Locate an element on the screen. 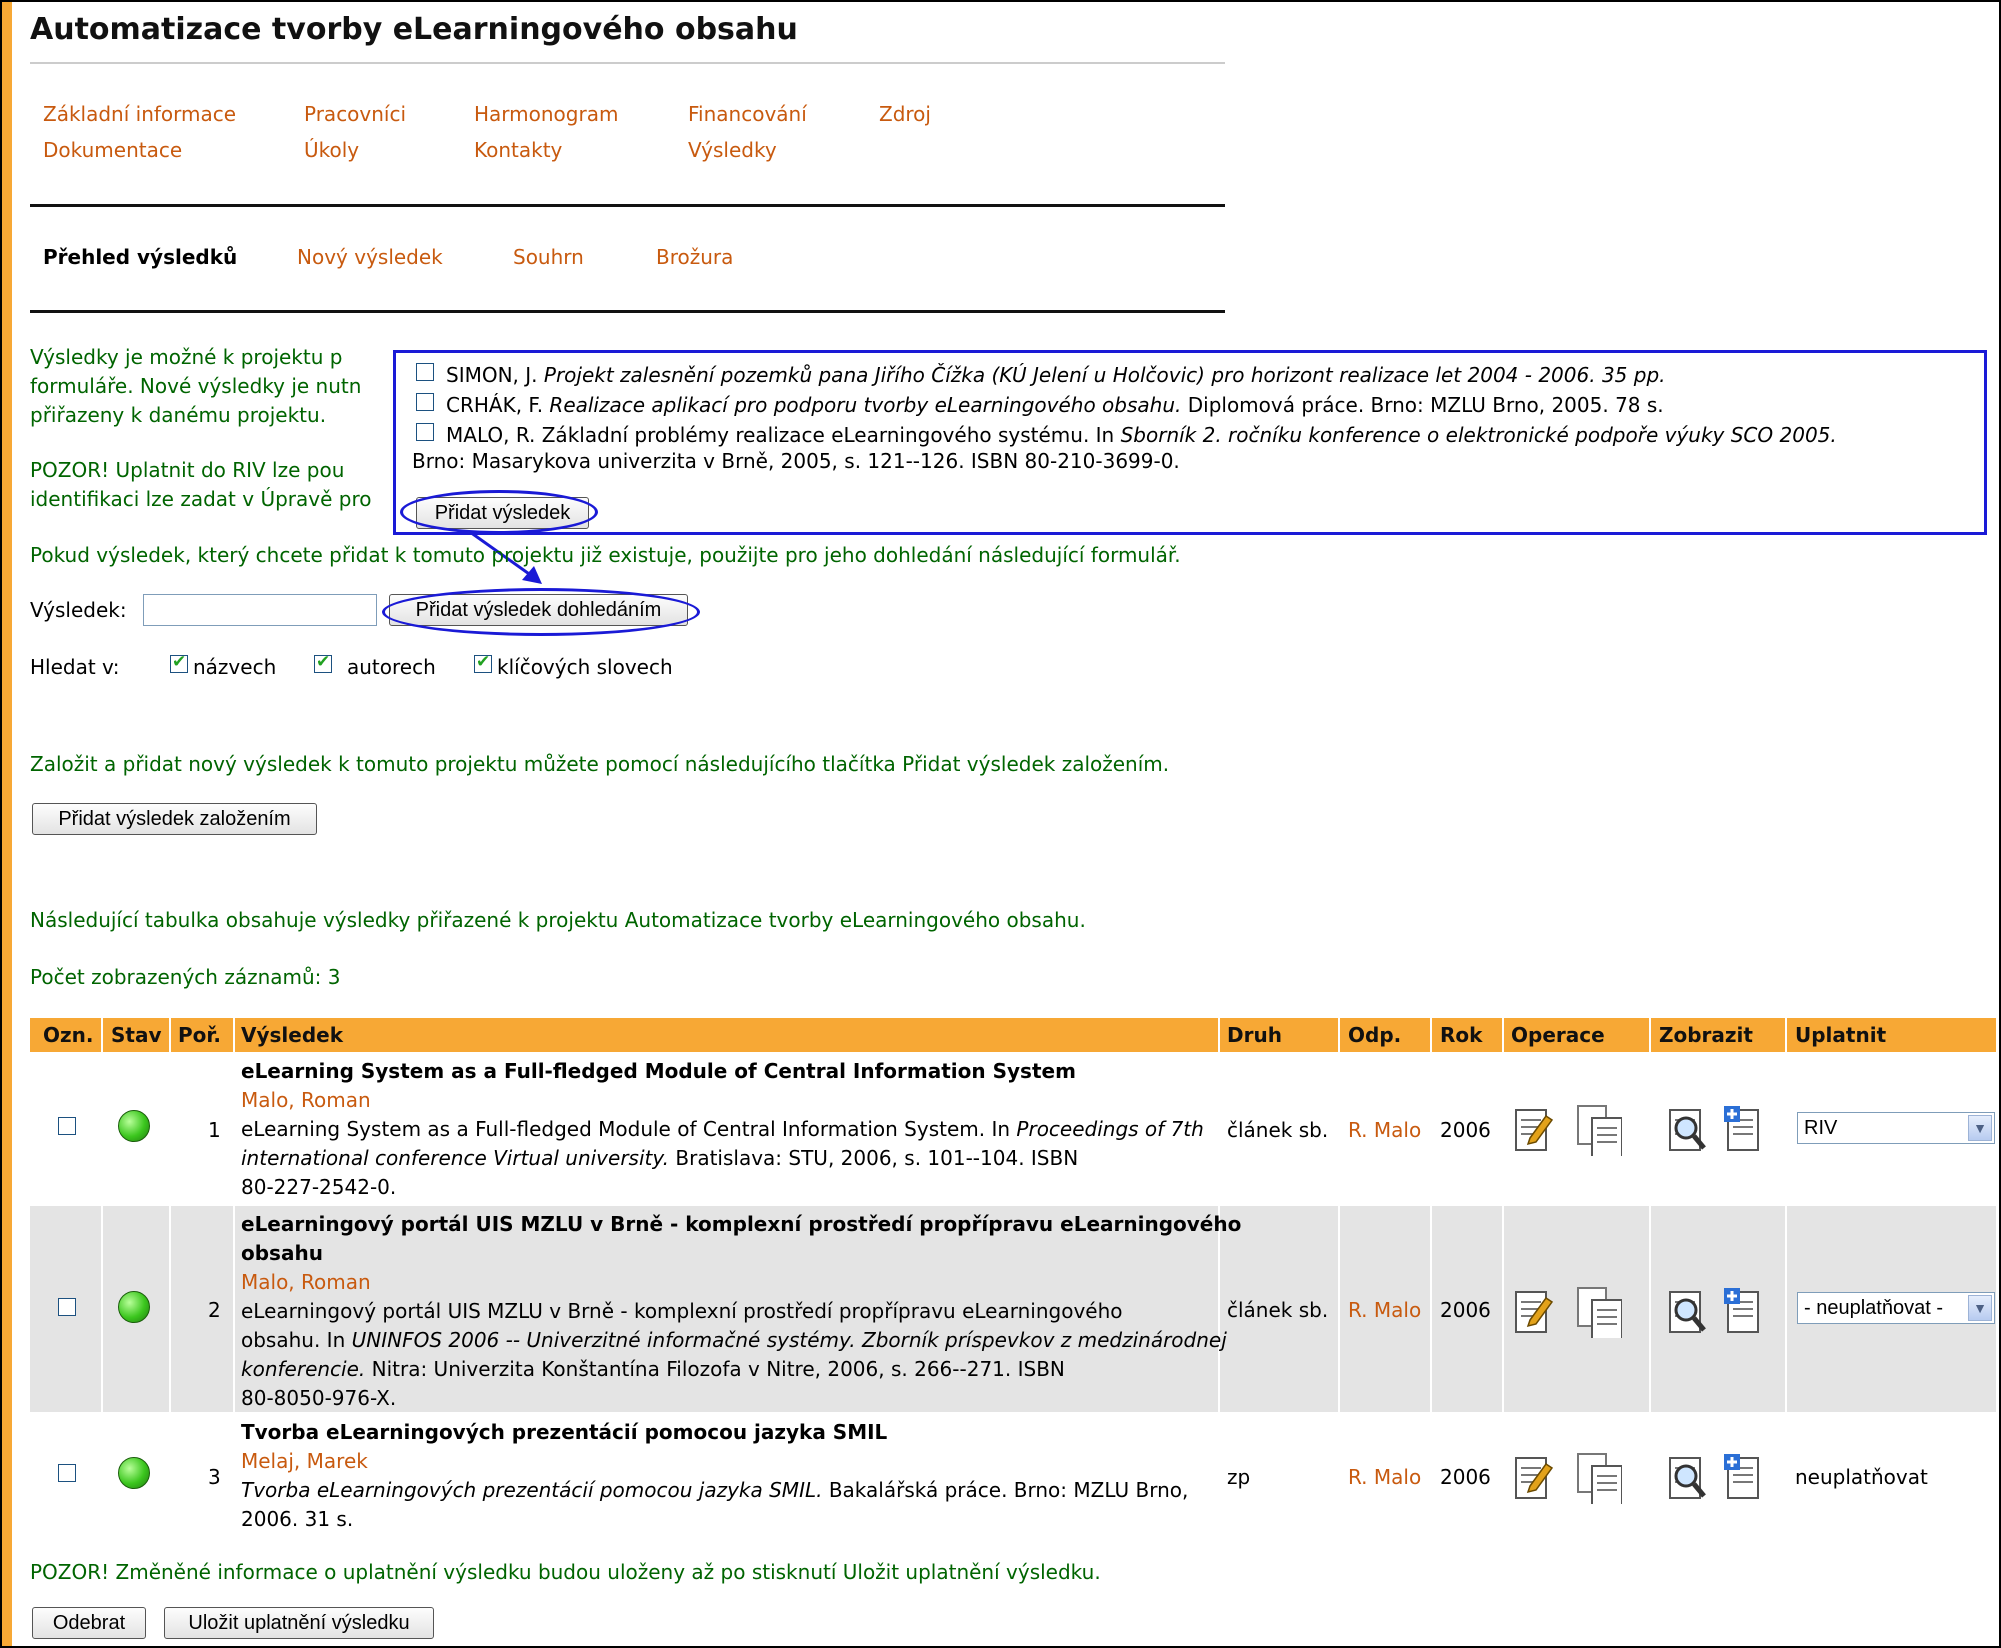 The width and height of the screenshot is (2001, 1648). search-in-label: Hledat v: is located at coordinates (75, 667).